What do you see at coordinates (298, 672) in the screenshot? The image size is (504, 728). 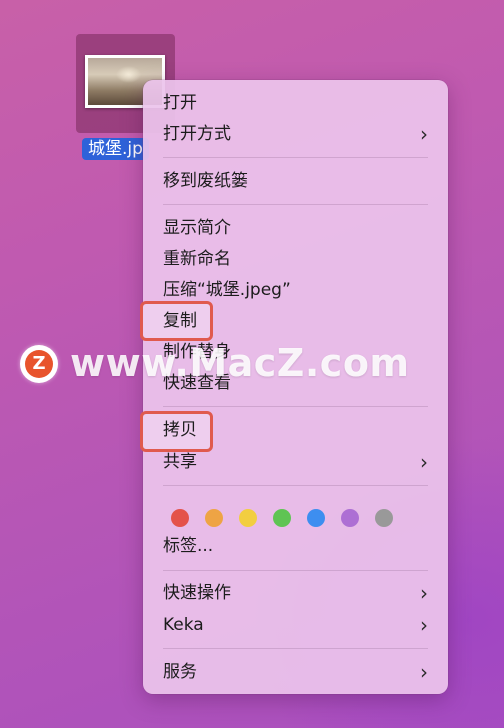 I see `menu-item-services: 服务 ›` at bounding box center [298, 672].